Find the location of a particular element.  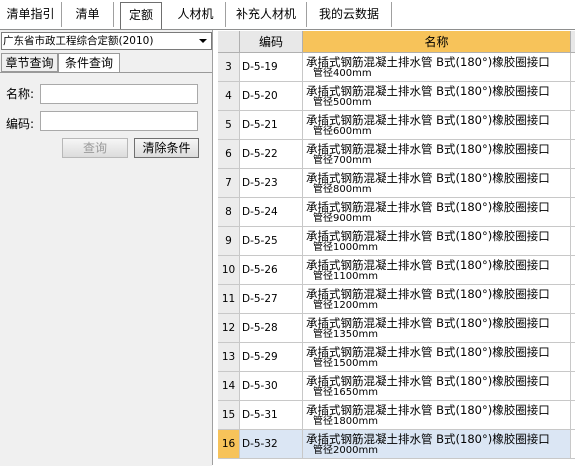

row-index: 4 is located at coordinates (229, 96).